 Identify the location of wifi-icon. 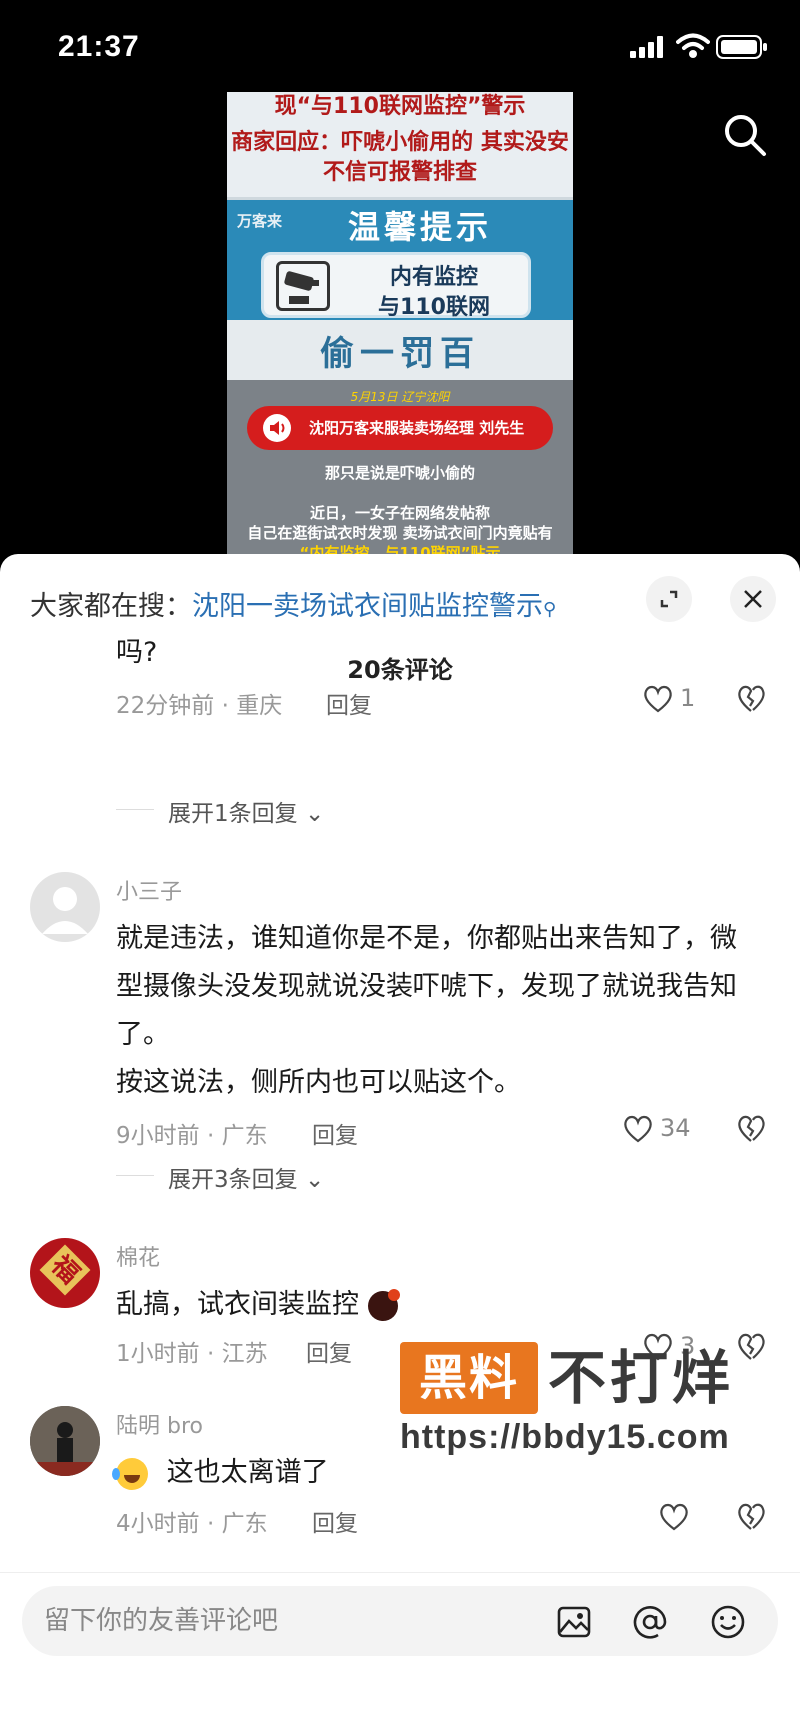
(693, 45).